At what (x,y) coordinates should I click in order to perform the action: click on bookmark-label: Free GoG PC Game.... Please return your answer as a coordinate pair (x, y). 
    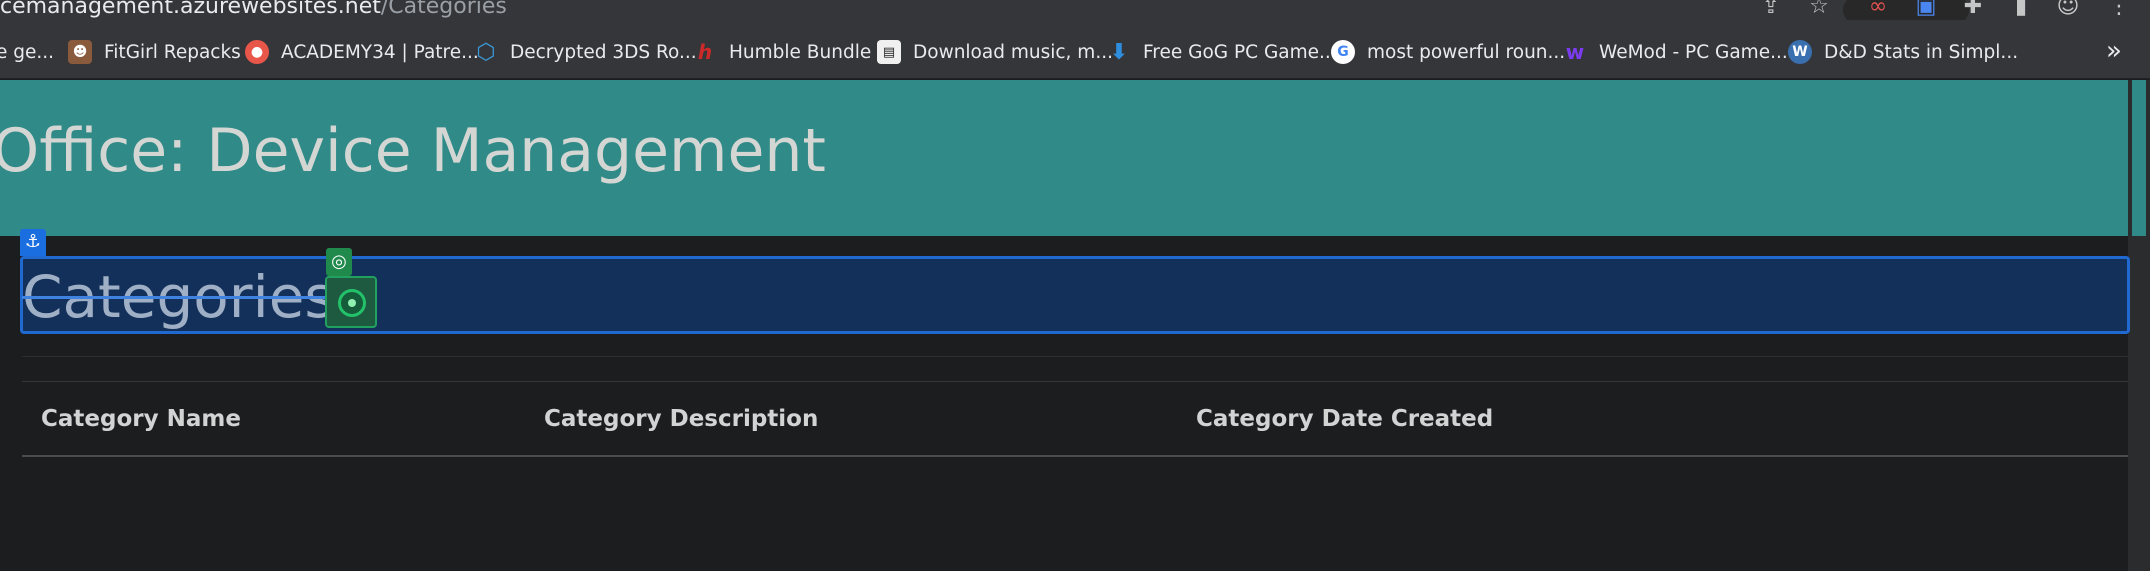
    Looking at the image, I should click on (1240, 52).